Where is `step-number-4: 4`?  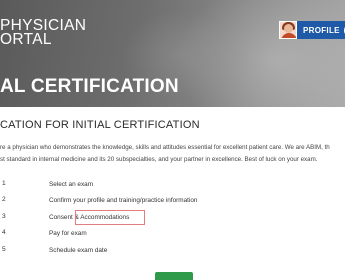 step-number-4: 4 is located at coordinates (4, 232).